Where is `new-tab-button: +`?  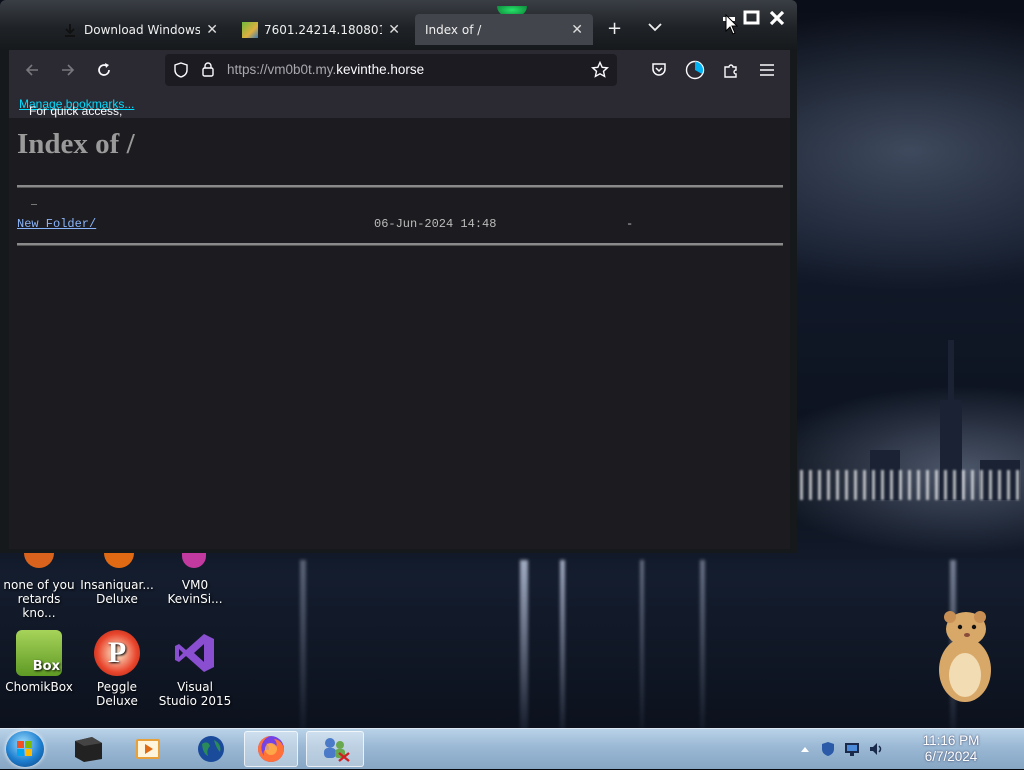 new-tab-button: + is located at coordinates (614, 28).